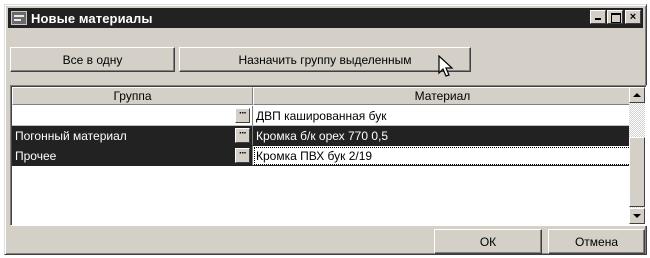 This screenshot has height=258, width=650. I want to click on minimize-icon, so click(598, 17).